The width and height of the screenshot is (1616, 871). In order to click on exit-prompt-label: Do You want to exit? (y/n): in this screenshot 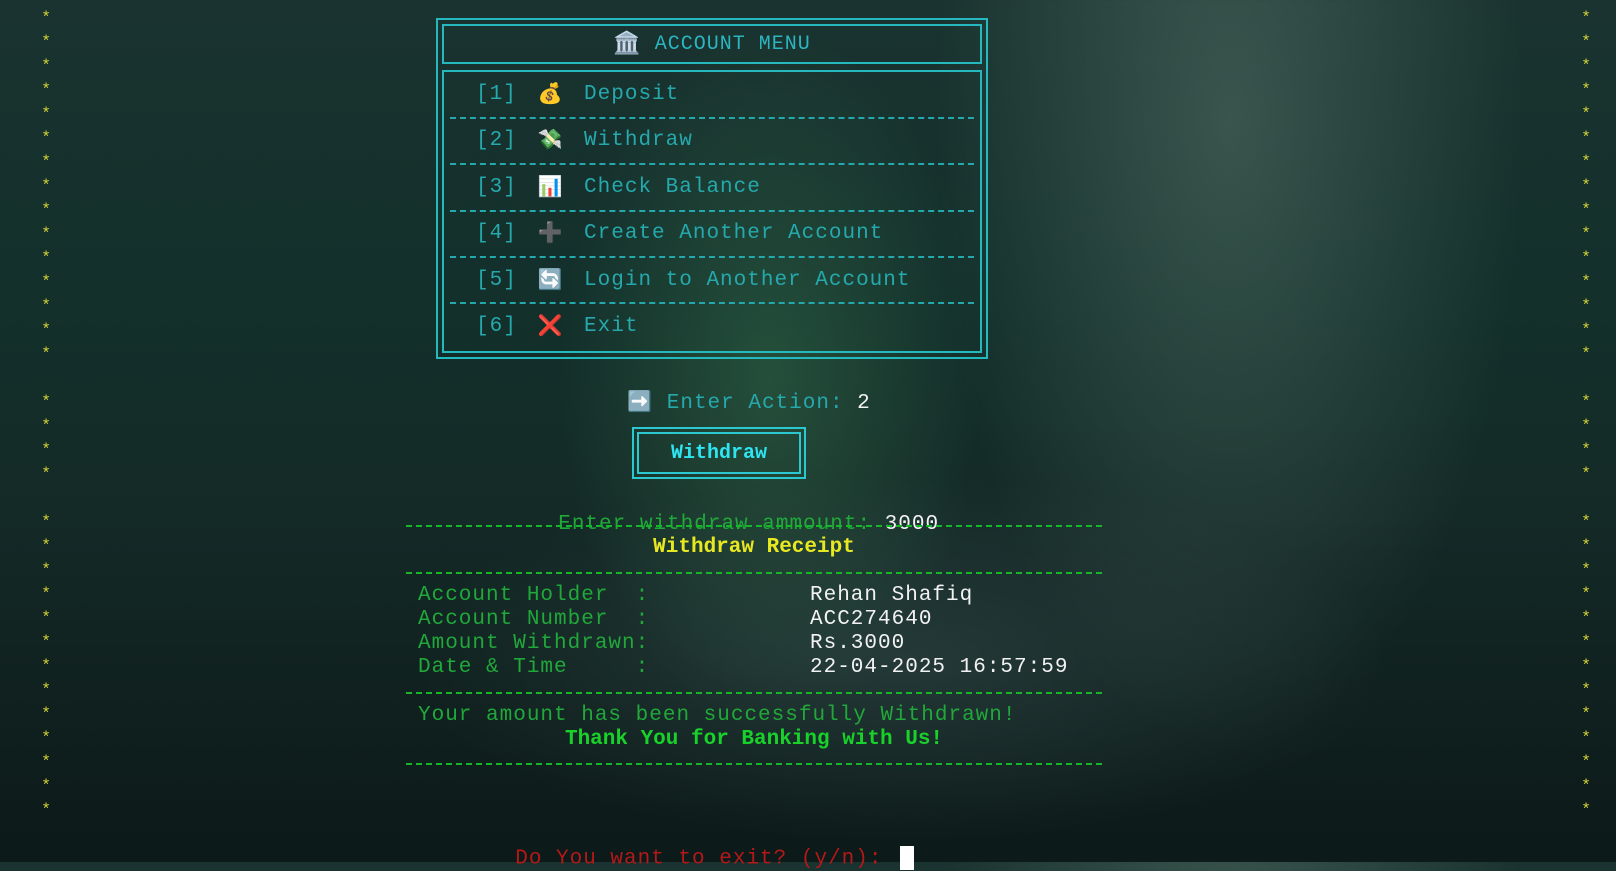, I will do `click(706, 859)`.